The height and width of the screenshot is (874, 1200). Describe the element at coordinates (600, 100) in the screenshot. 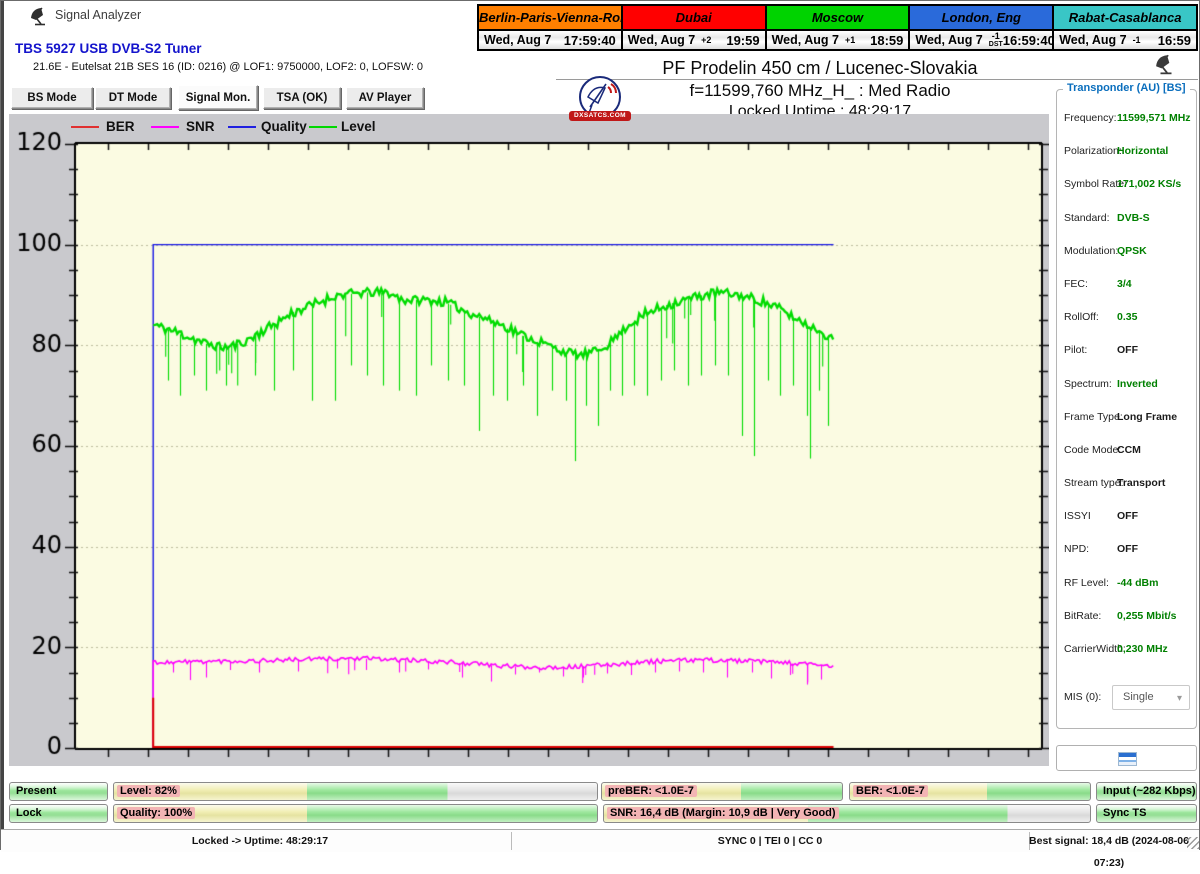

I see `dxsatcs-logo: DXSATCS.COM` at that location.